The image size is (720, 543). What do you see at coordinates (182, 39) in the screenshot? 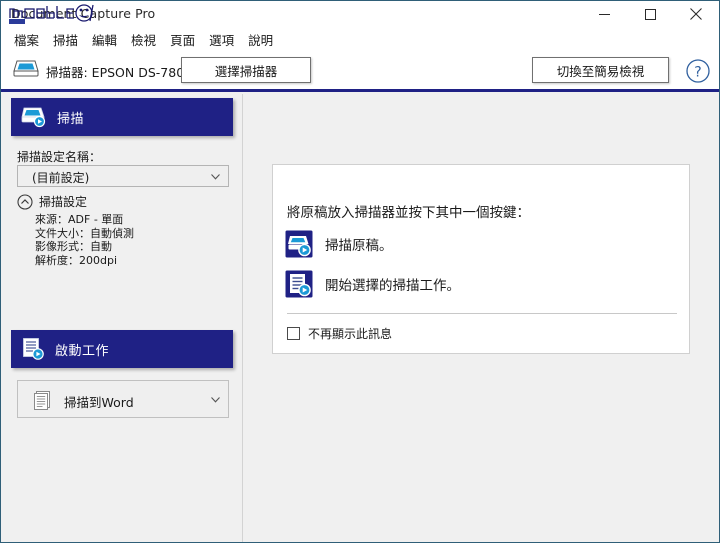
I see `menu-item-page: 頁面` at bounding box center [182, 39].